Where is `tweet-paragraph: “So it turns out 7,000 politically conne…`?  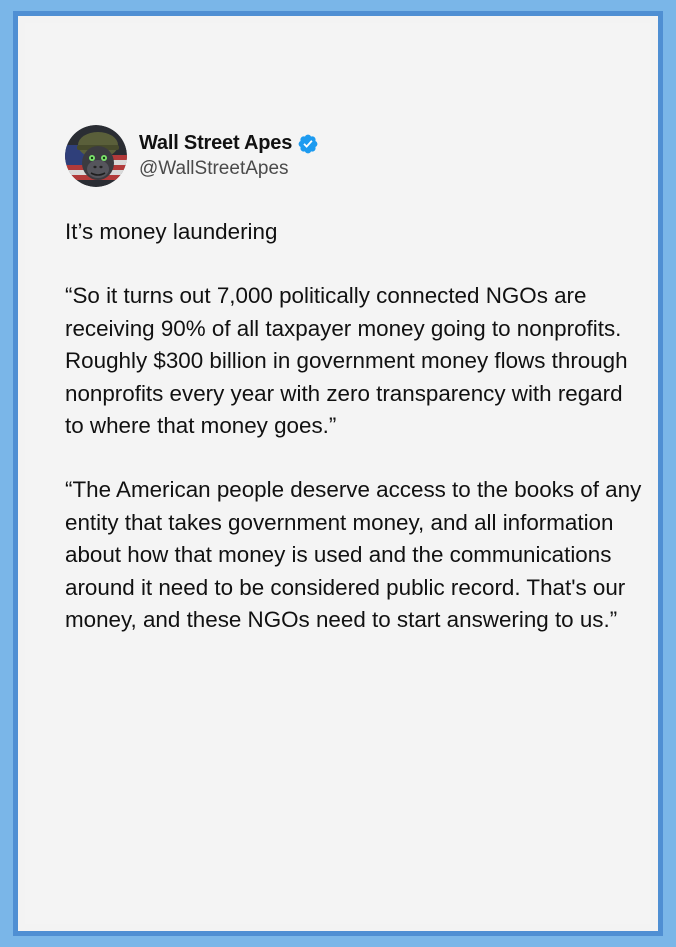 tweet-paragraph: “So it turns out 7,000 politically conne… is located at coordinates (346, 361).